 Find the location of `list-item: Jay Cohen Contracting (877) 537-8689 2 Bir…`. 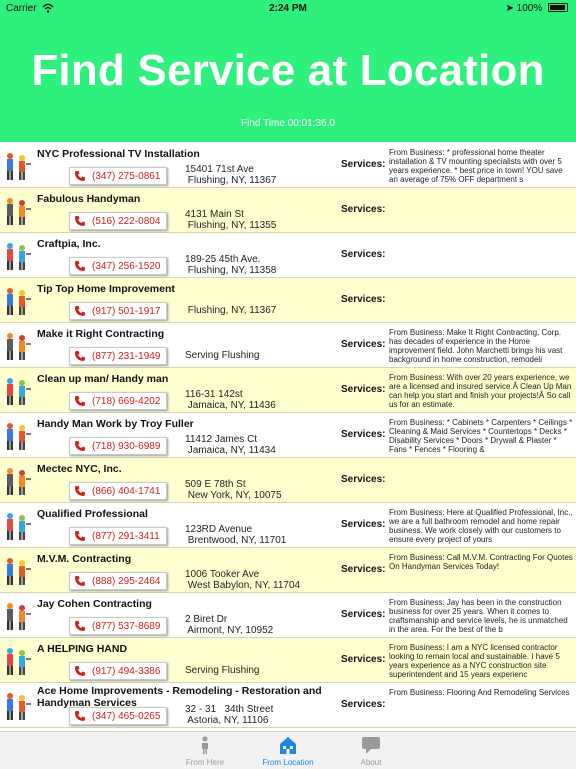

list-item: Jay Cohen Contracting (877) 537-8689 2 Bir… is located at coordinates (288, 615).